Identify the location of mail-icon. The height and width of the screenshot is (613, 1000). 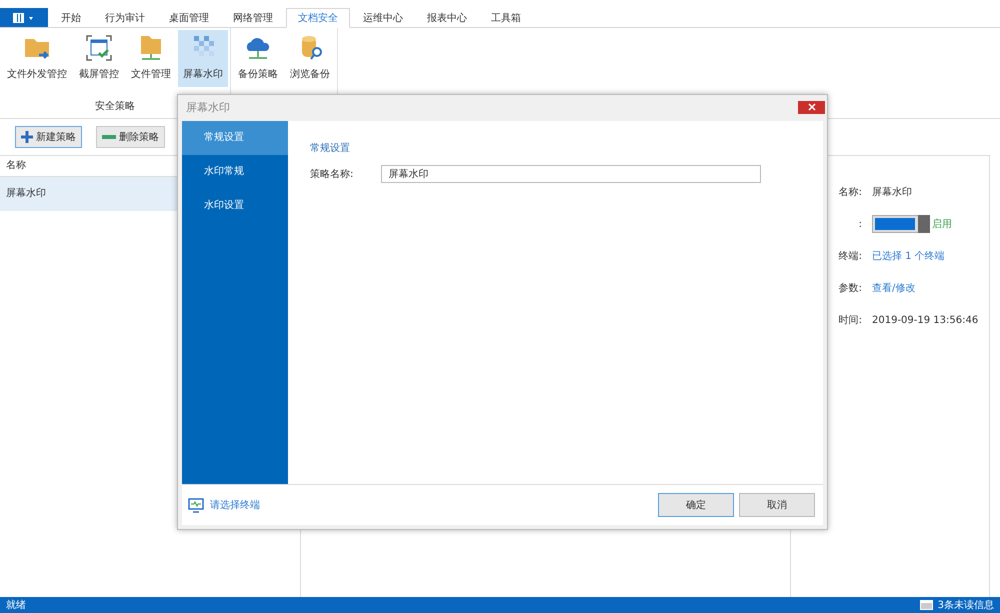
(926, 605).